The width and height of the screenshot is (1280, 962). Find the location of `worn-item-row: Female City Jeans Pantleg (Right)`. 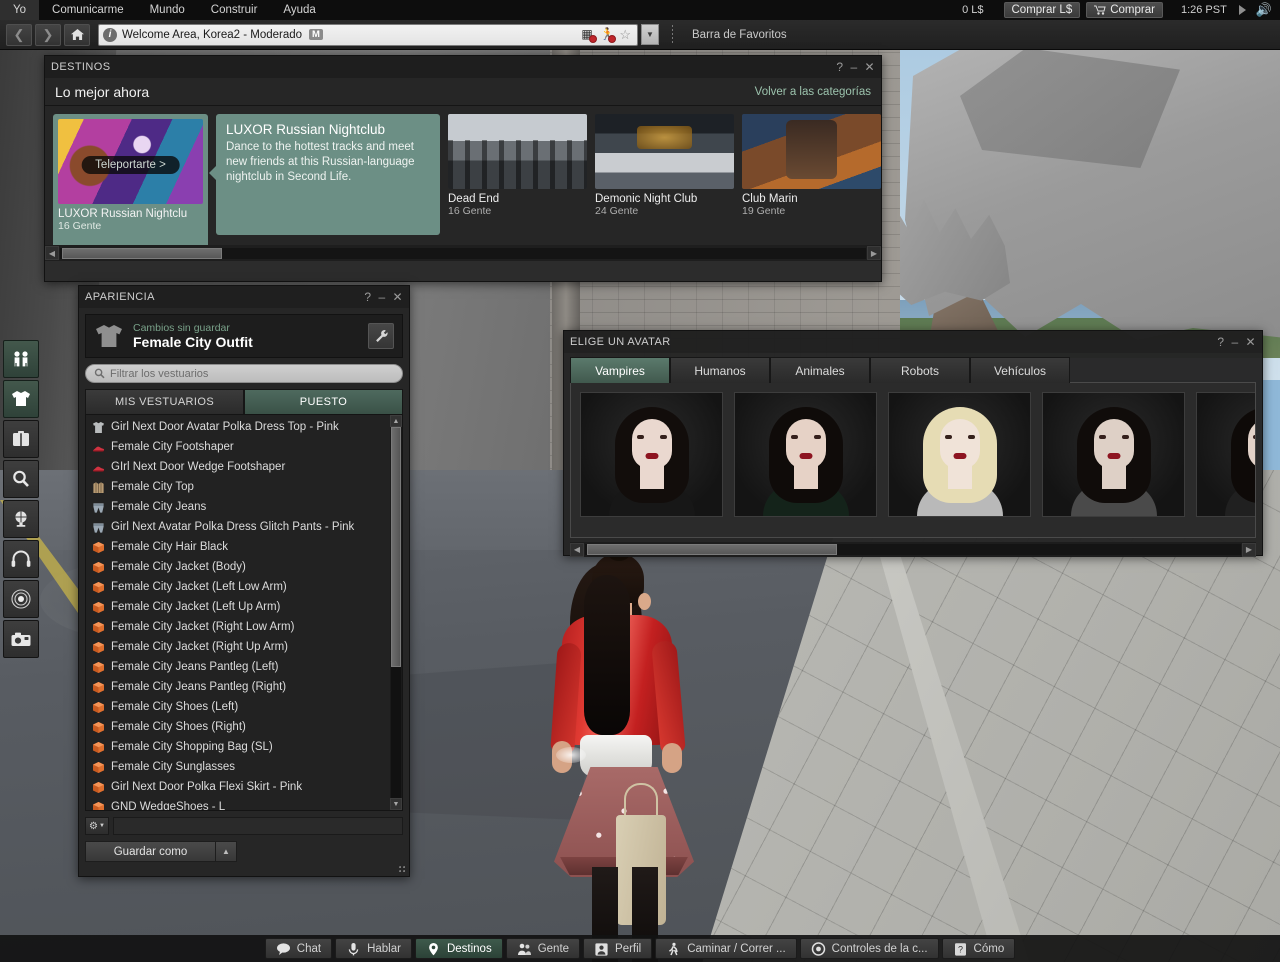

worn-item-row: Female City Jeans Pantleg (Right) is located at coordinates (244, 687).